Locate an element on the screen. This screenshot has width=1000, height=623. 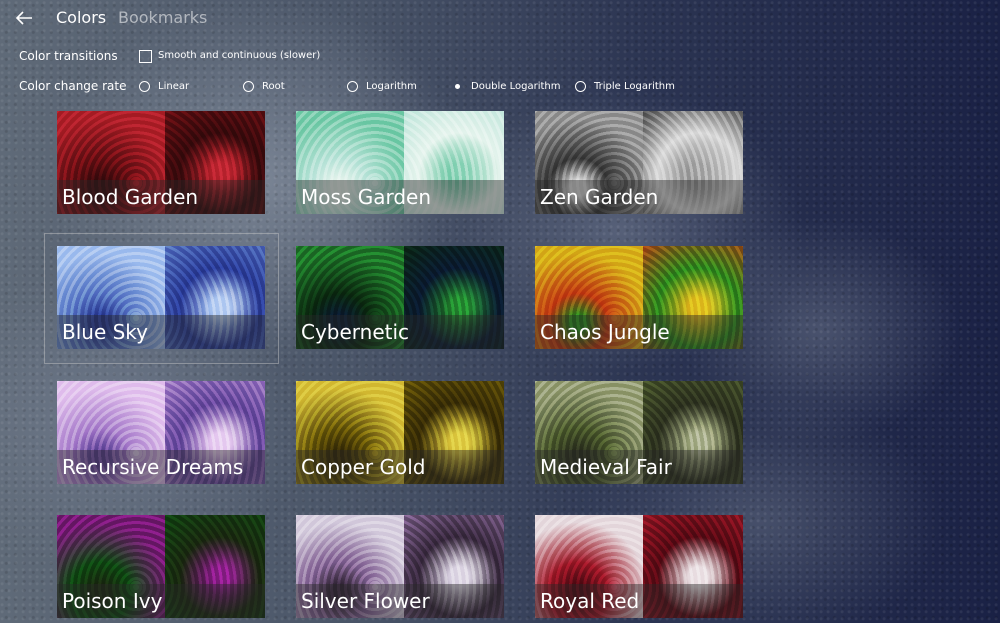
palette-tile-blood-garden: Blood Garden is located at coordinates (161, 162).